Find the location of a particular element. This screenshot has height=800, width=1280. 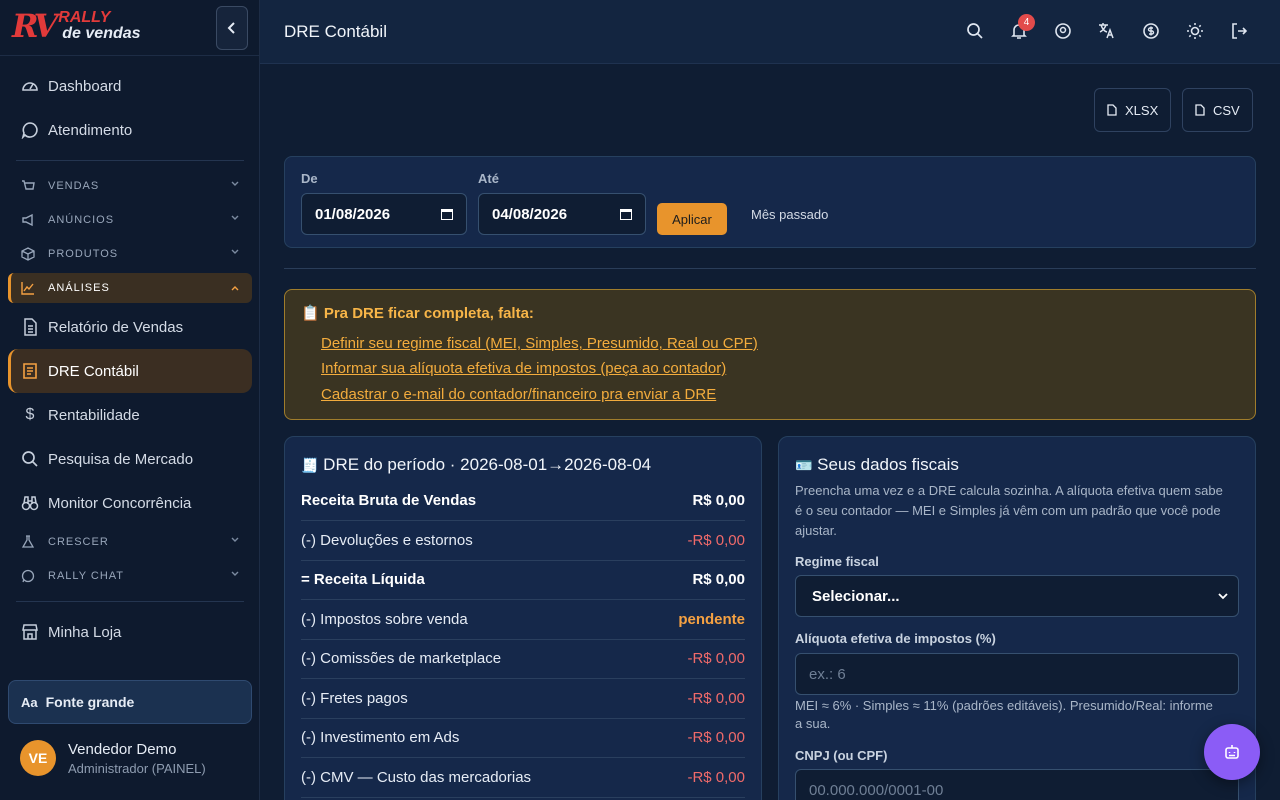

export-xlsx-button: XLSX is located at coordinates (1133, 110).